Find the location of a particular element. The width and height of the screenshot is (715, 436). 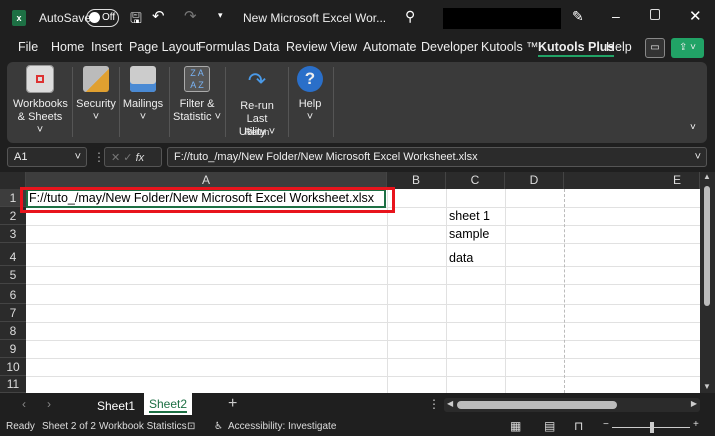

macro-icon: ⊡ is located at coordinates (191, 426).